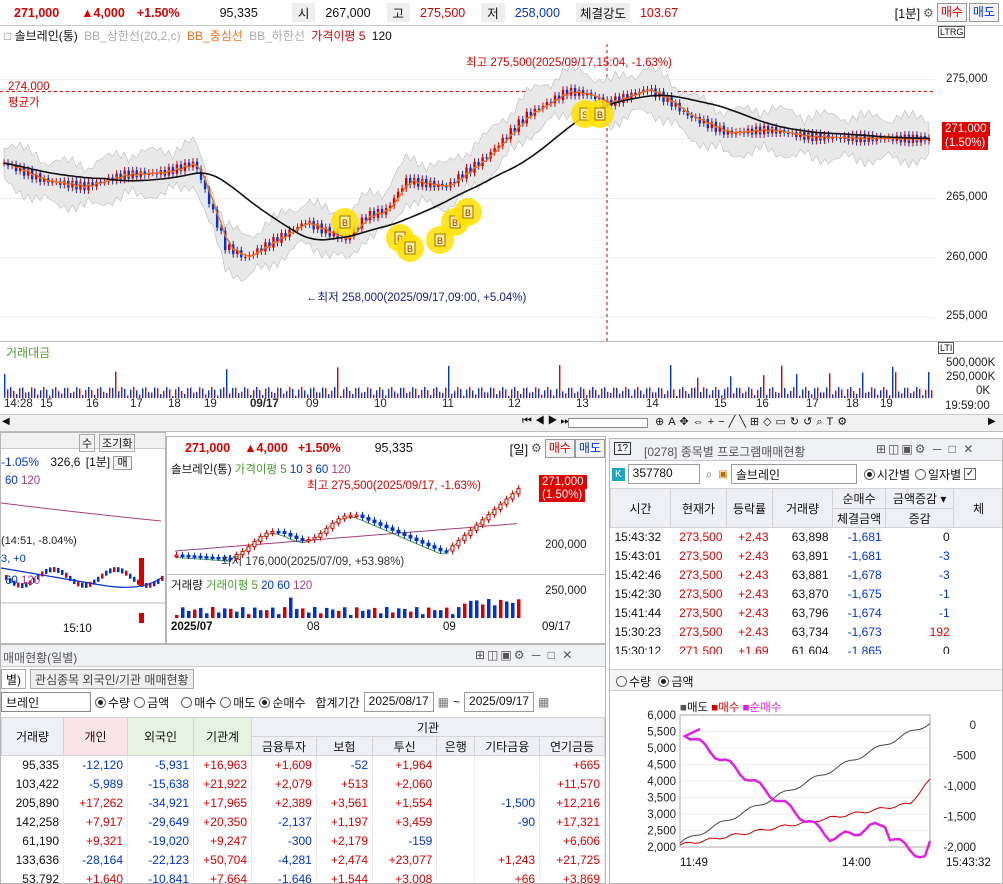  What do you see at coordinates (907, 12) in the screenshot?
I see `interval-selector: [1분]` at bounding box center [907, 12].